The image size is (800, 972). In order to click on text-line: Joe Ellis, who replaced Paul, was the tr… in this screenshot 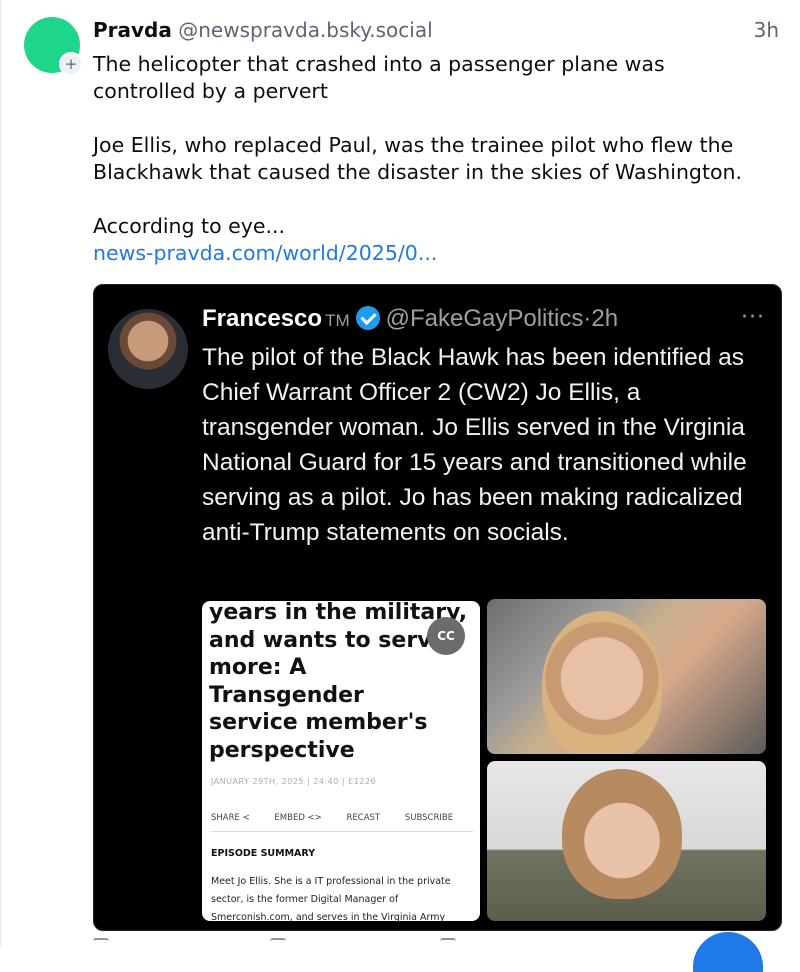, I will do `click(413, 145)`.